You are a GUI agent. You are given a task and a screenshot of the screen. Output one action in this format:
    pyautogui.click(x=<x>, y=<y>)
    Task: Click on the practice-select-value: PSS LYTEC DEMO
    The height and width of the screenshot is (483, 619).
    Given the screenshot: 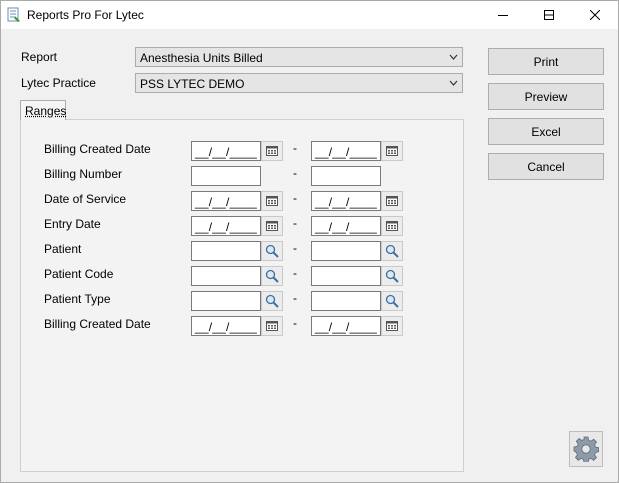 What is the action you would take?
    pyautogui.click(x=192, y=84)
    